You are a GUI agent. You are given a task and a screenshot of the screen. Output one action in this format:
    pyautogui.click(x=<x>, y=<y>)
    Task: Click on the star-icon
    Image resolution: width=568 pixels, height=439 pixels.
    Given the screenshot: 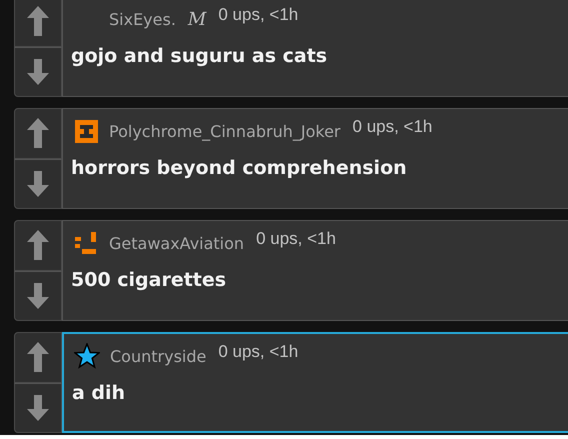 What is the action you would take?
    pyautogui.click(x=87, y=356)
    